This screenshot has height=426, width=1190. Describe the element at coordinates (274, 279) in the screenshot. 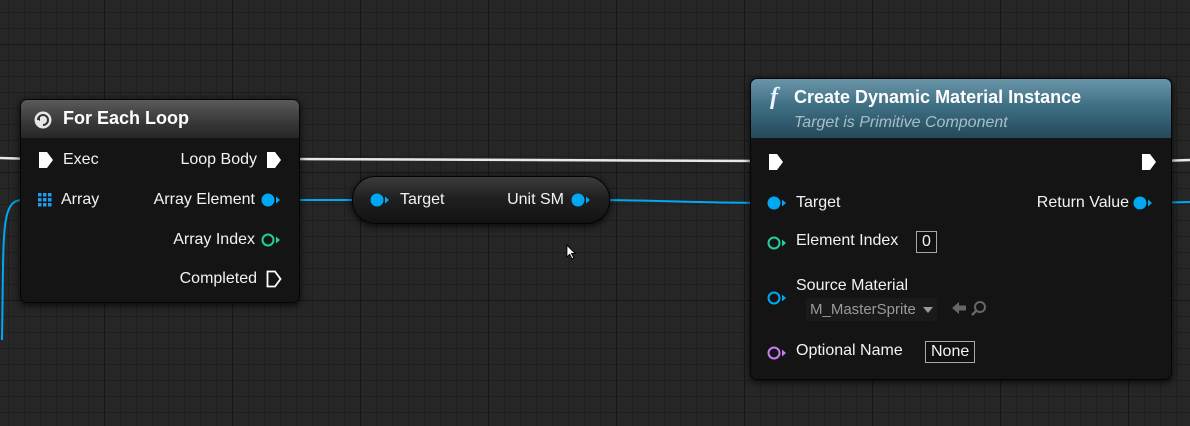

I see `completed-pin` at that location.